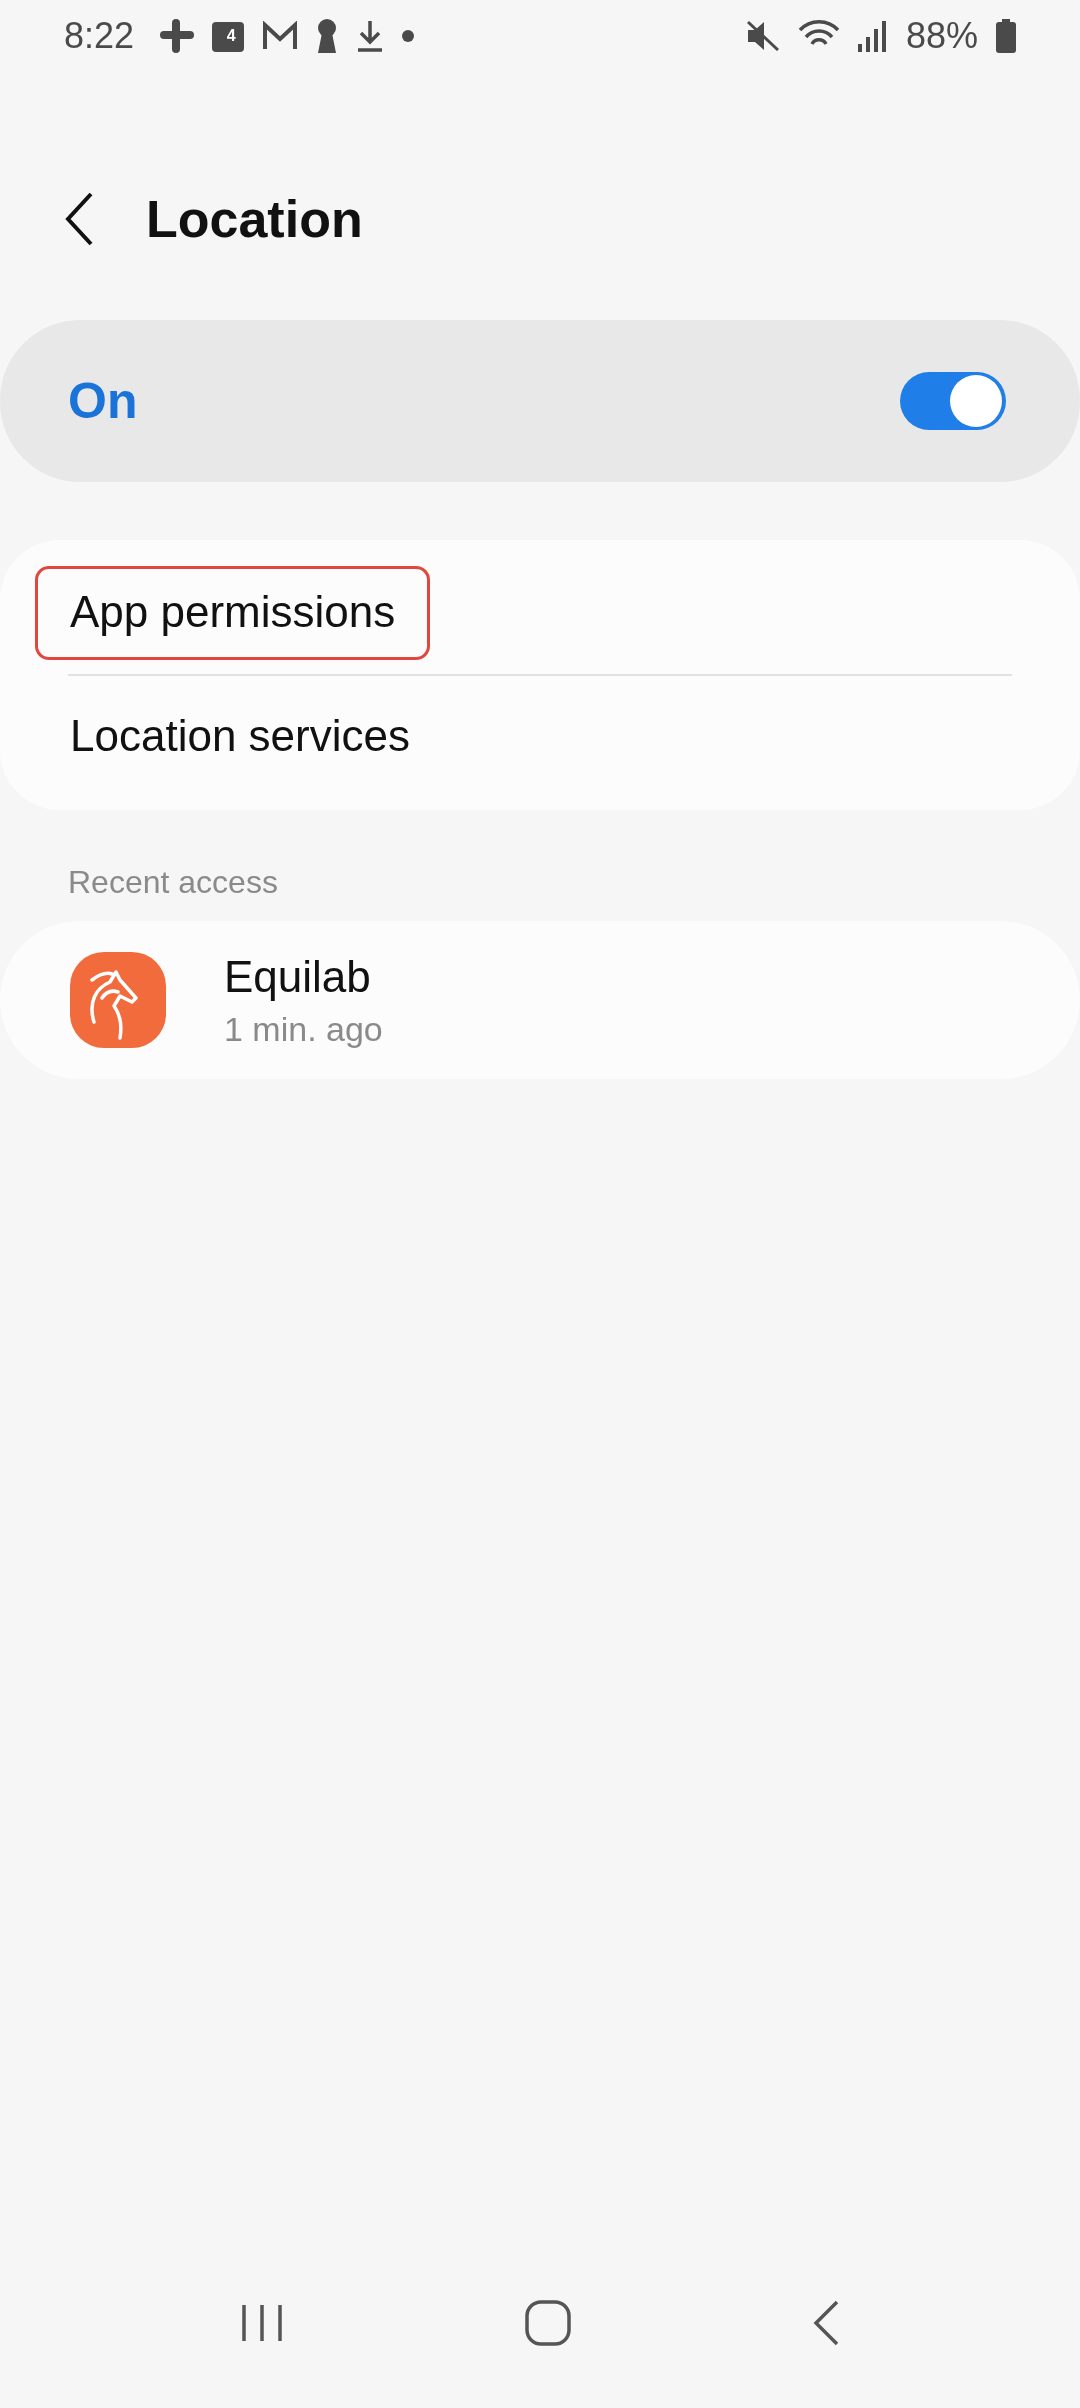 The image size is (1080, 2408). What do you see at coordinates (231, 36) in the screenshot?
I see `calendar-day: 4` at bounding box center [231, 36].